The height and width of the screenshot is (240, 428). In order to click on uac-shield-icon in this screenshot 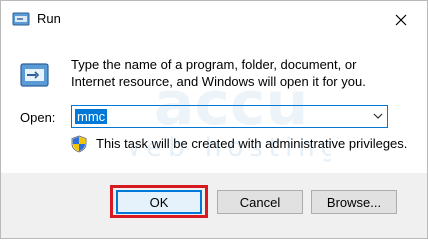, I will do `click(79, 144)`.